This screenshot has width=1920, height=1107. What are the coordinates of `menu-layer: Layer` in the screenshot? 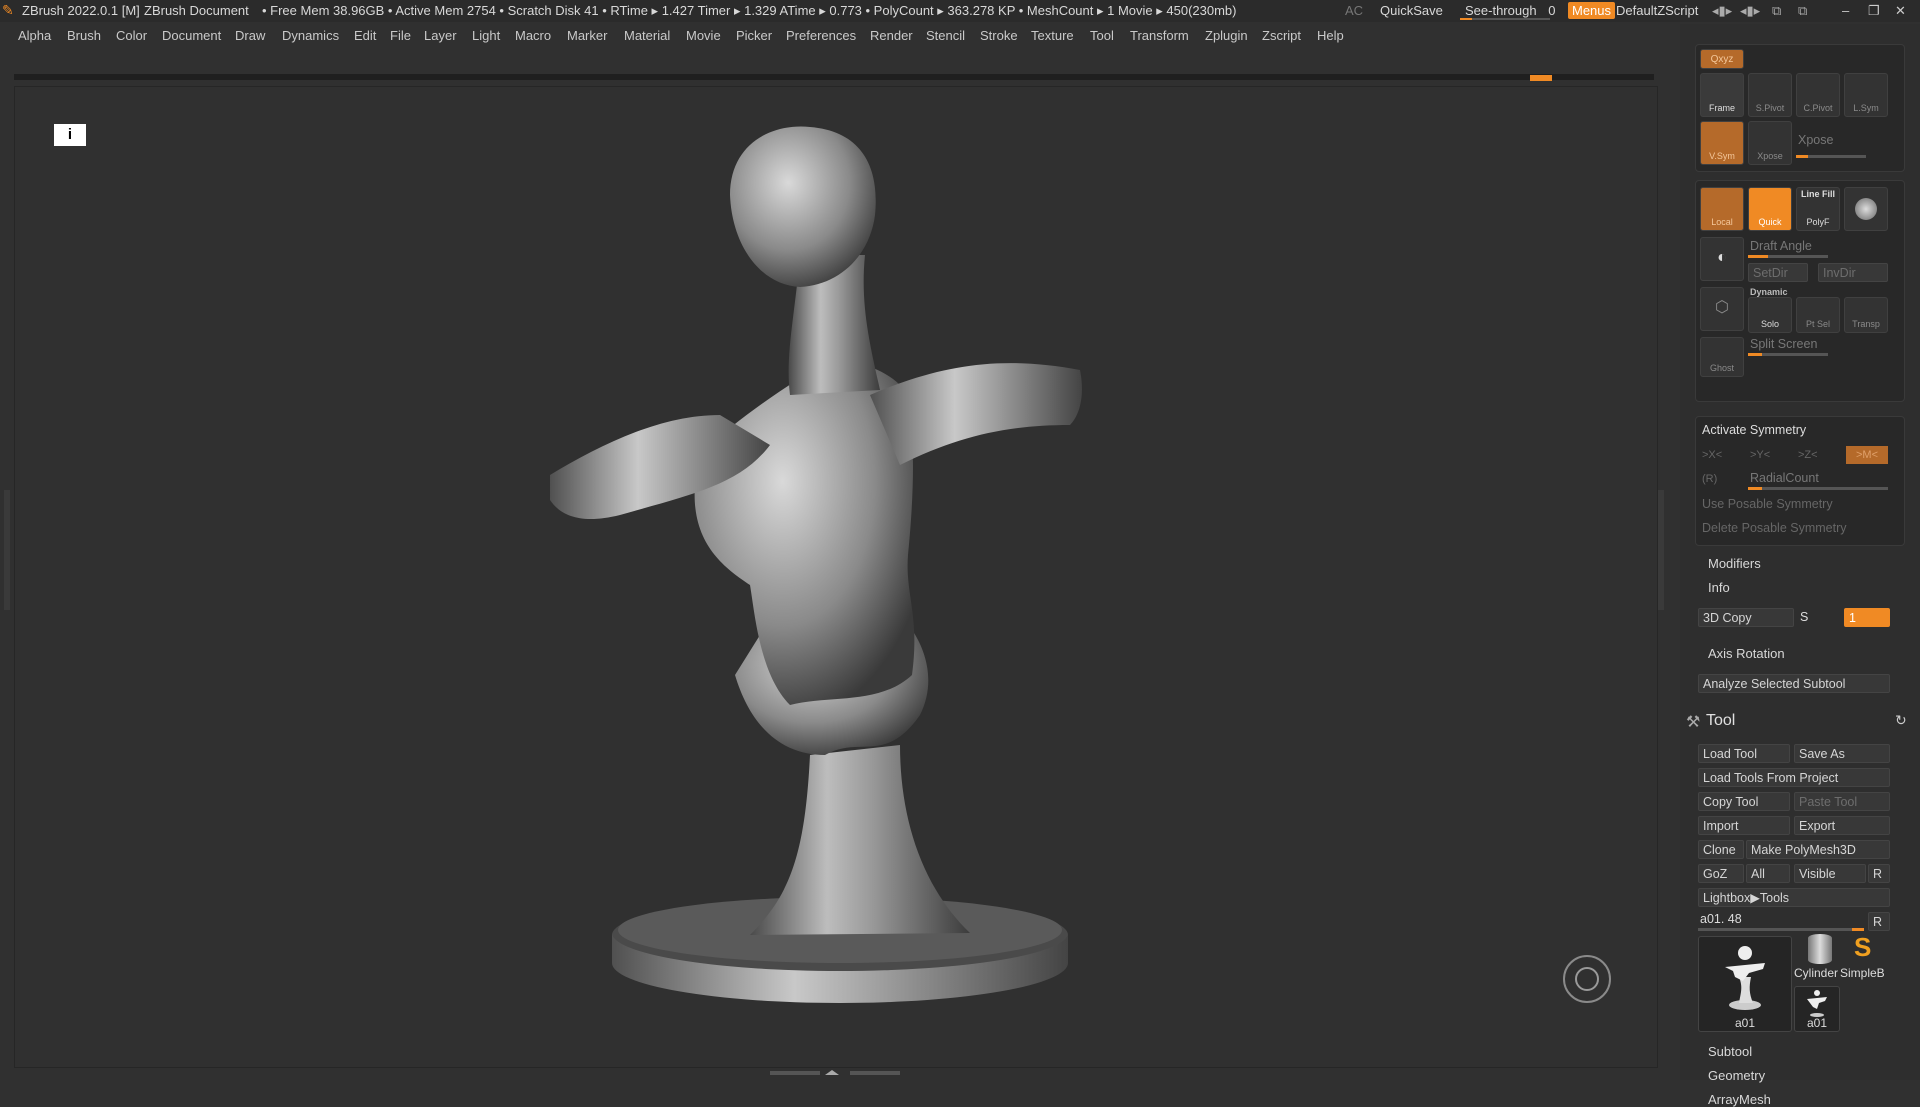 It's located at (440, 35).